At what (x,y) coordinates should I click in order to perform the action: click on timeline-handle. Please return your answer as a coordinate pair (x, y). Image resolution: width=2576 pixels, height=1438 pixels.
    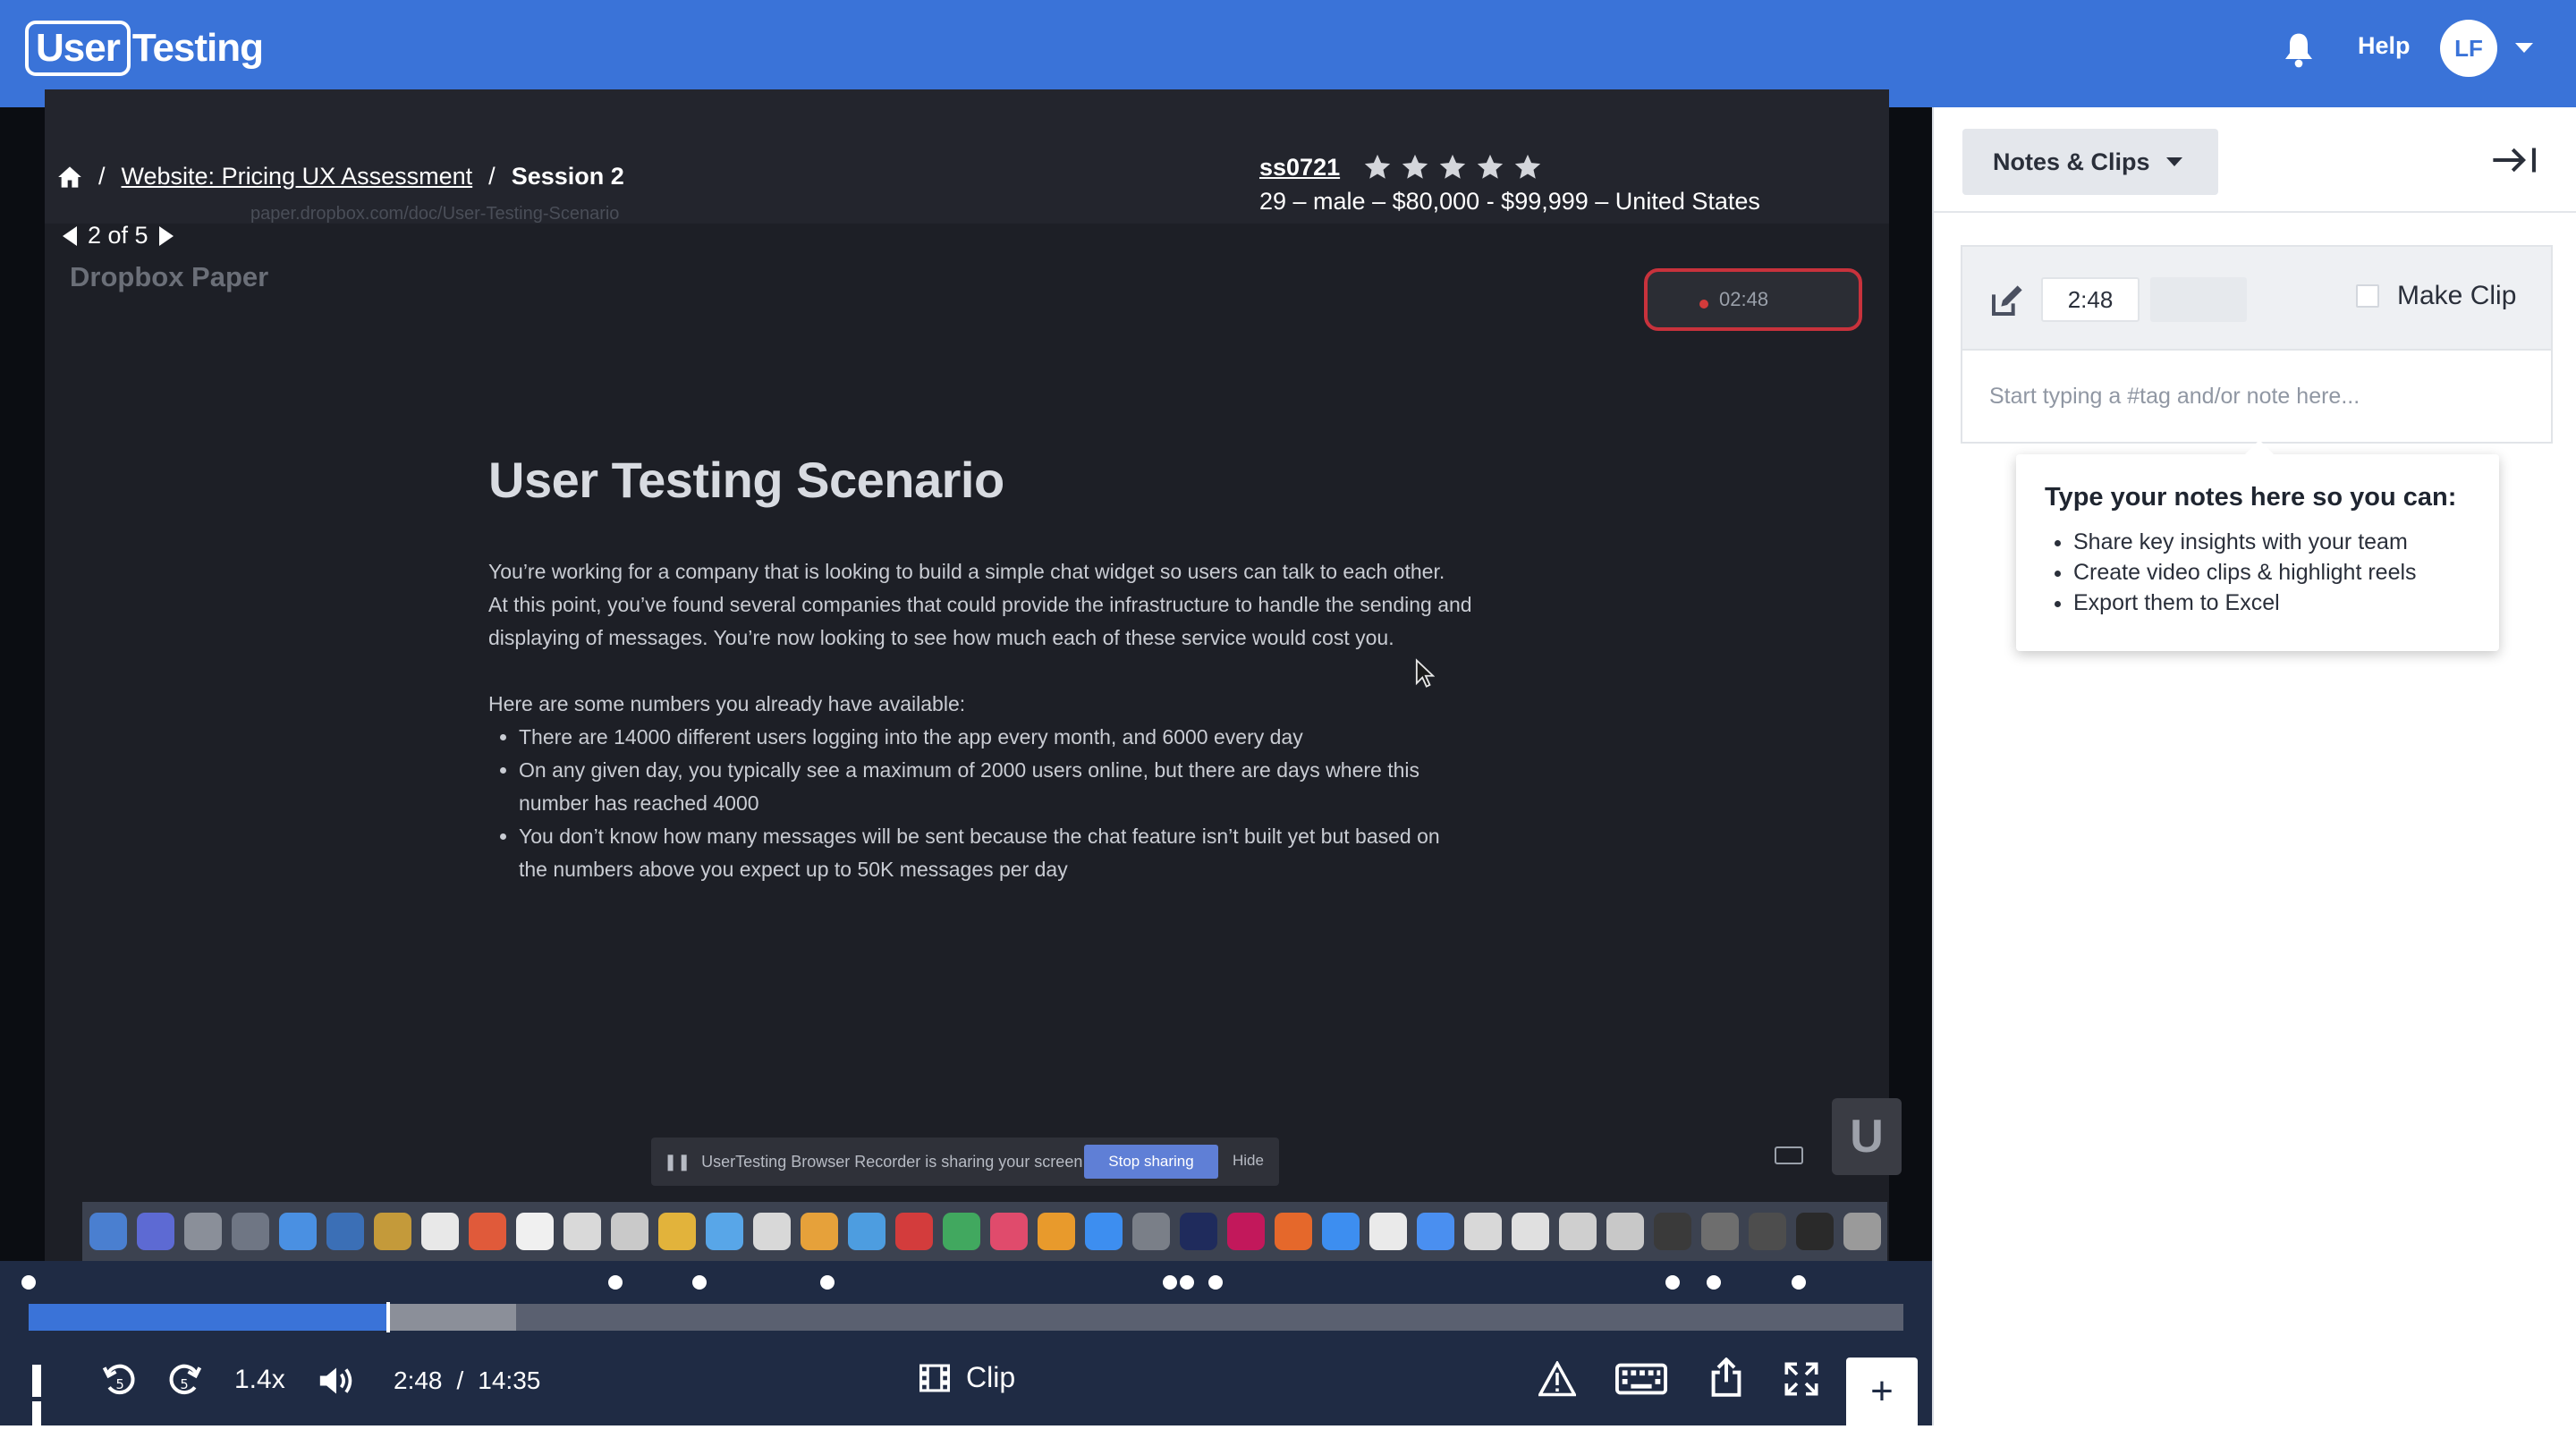
    Looking at the image, I should click on (388, 1317).